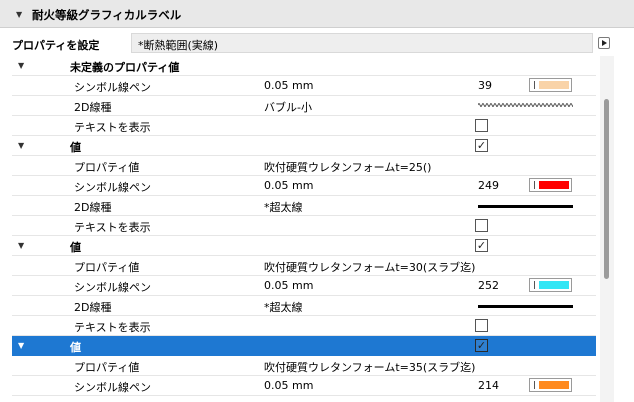 Image resolution: width=634 pixels, height=402 pixels. I want to click on list-row-text: プロパティ値 吹付硬質ウレタンフォームt=30(スラブ迄), so click(304, 266).